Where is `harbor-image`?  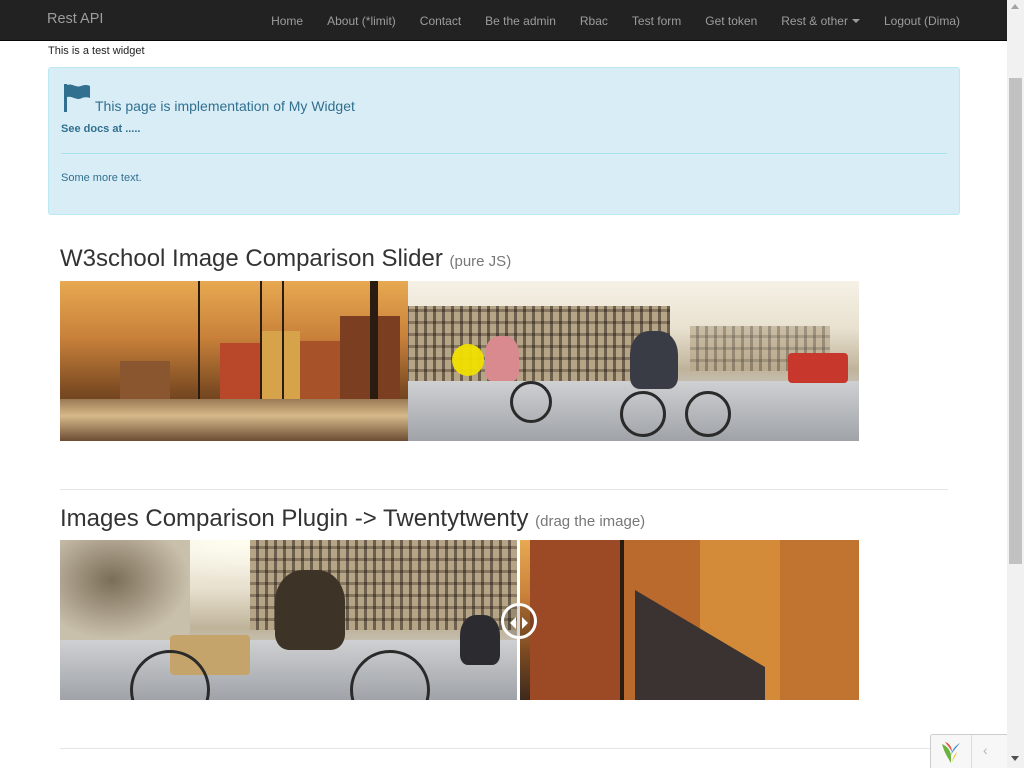
harbor-image is located at coordinates (234, 361).